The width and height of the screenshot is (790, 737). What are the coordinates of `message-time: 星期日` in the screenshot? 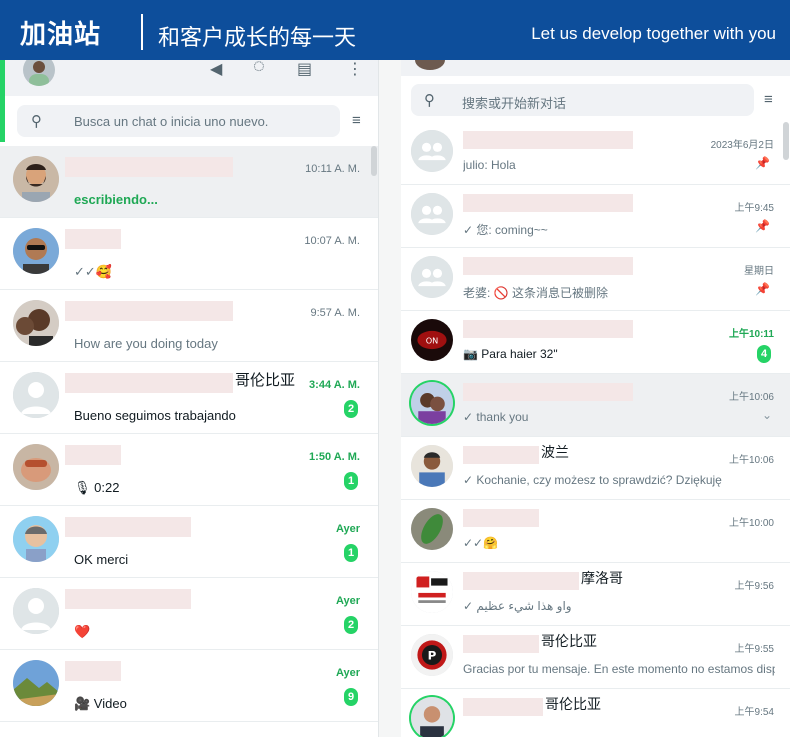 It's located at (759, 271).